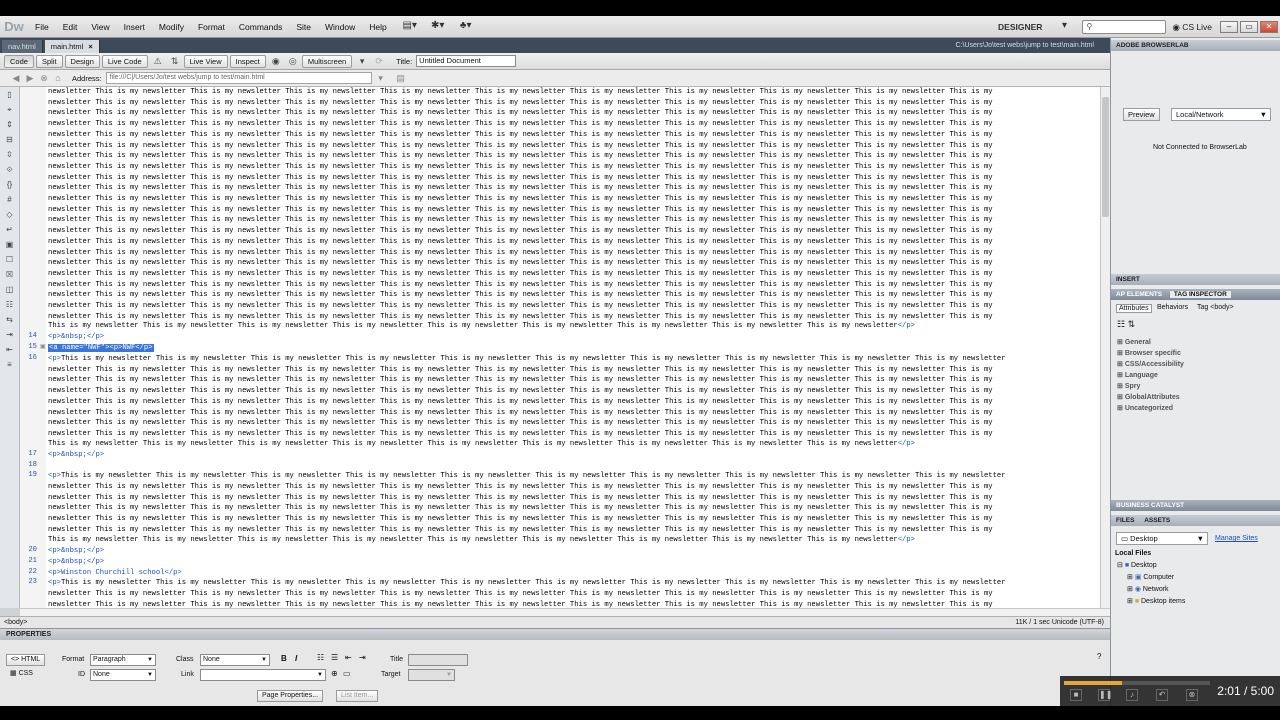  I want to click on bold-button: B, so click(284, 658).